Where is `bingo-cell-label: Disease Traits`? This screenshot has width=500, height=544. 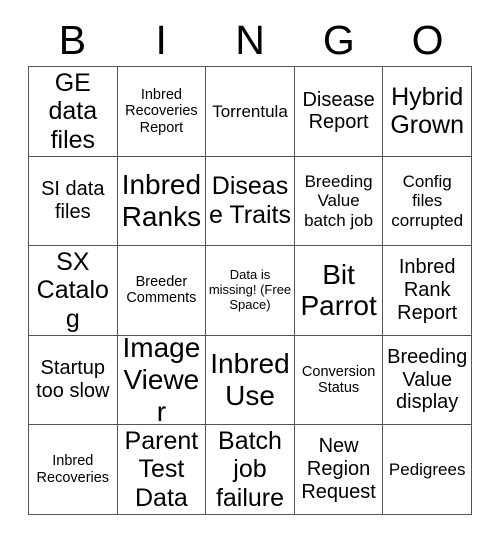 bingo-cell-label: Disease Traits is located at coordinates (250, 200).